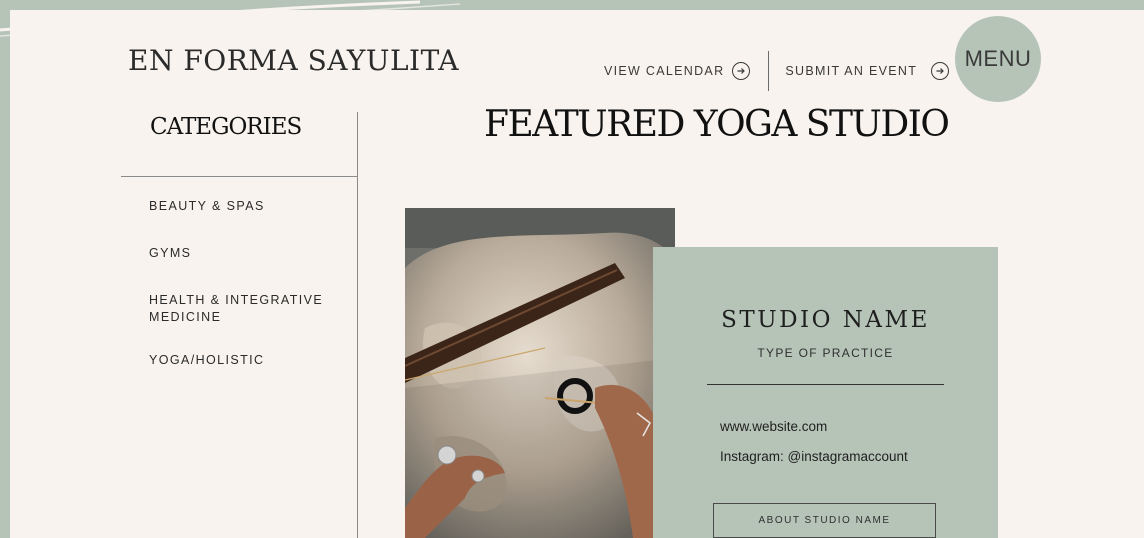  I want to click on page-title: FEATURED YOGA STUDIO, so click(717, 124).